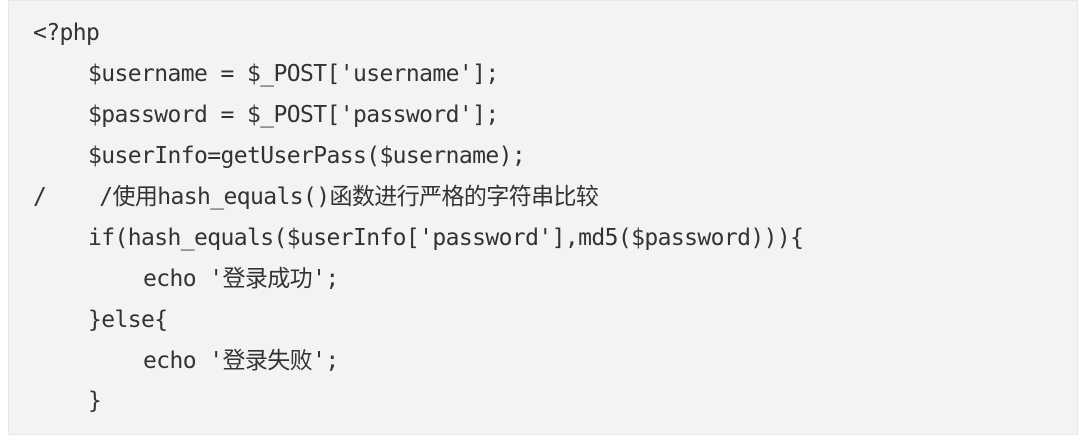  I want to click on code-line: }, so click(95, 401).